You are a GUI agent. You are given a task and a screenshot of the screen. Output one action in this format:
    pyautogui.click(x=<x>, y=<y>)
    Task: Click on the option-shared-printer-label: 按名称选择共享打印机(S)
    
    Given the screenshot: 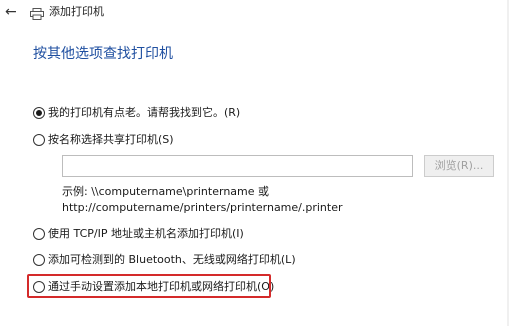 What is the action you would take?
    pyautogui.click(x=111, y=139)
    